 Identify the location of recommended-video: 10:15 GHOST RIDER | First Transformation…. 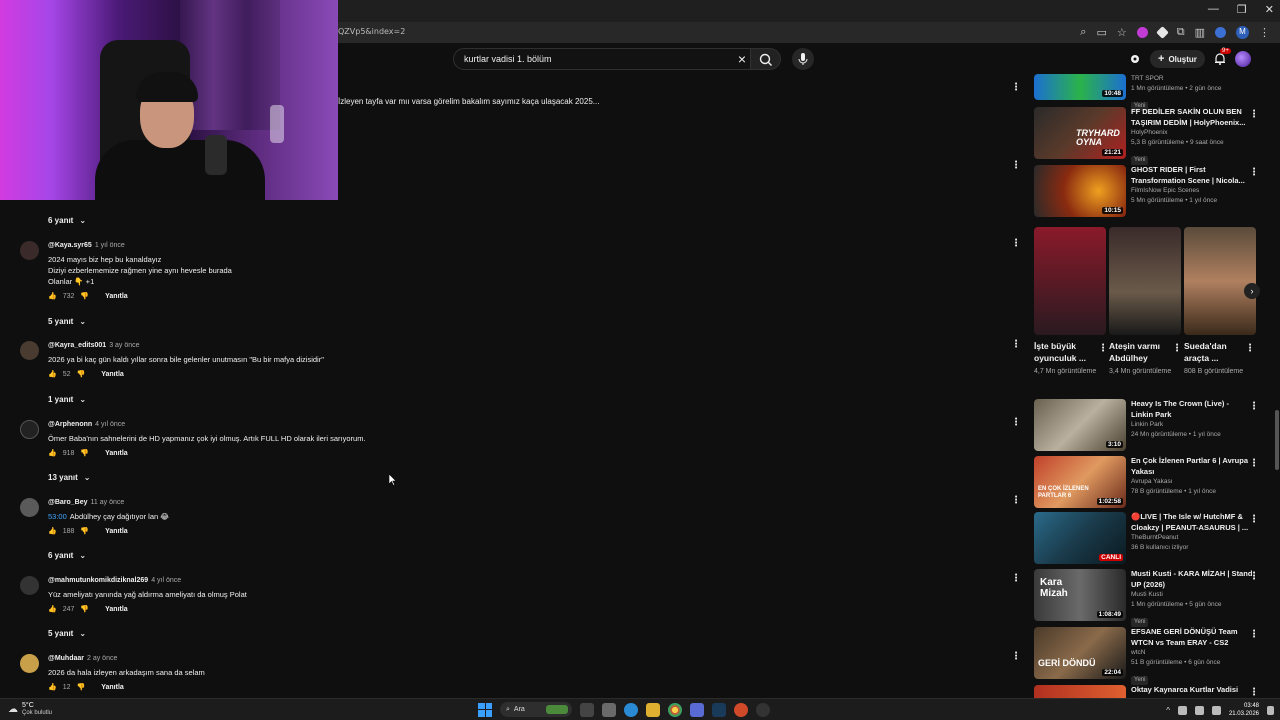
(1154, 193).